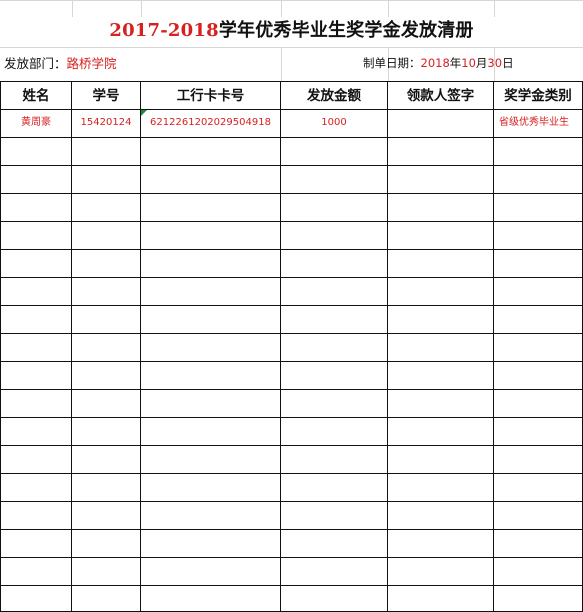  I want to click on header-scholarship-type: 奖学金类别, so click(538, 95).